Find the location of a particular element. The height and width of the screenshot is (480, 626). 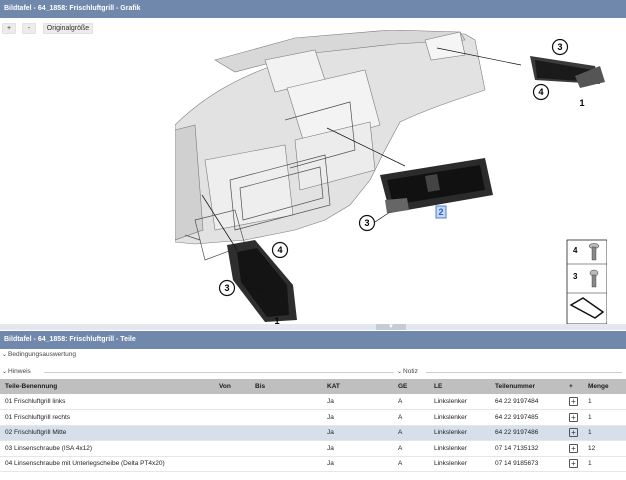

fastener-legend: 4 3 is located at coordinates (586, 281).